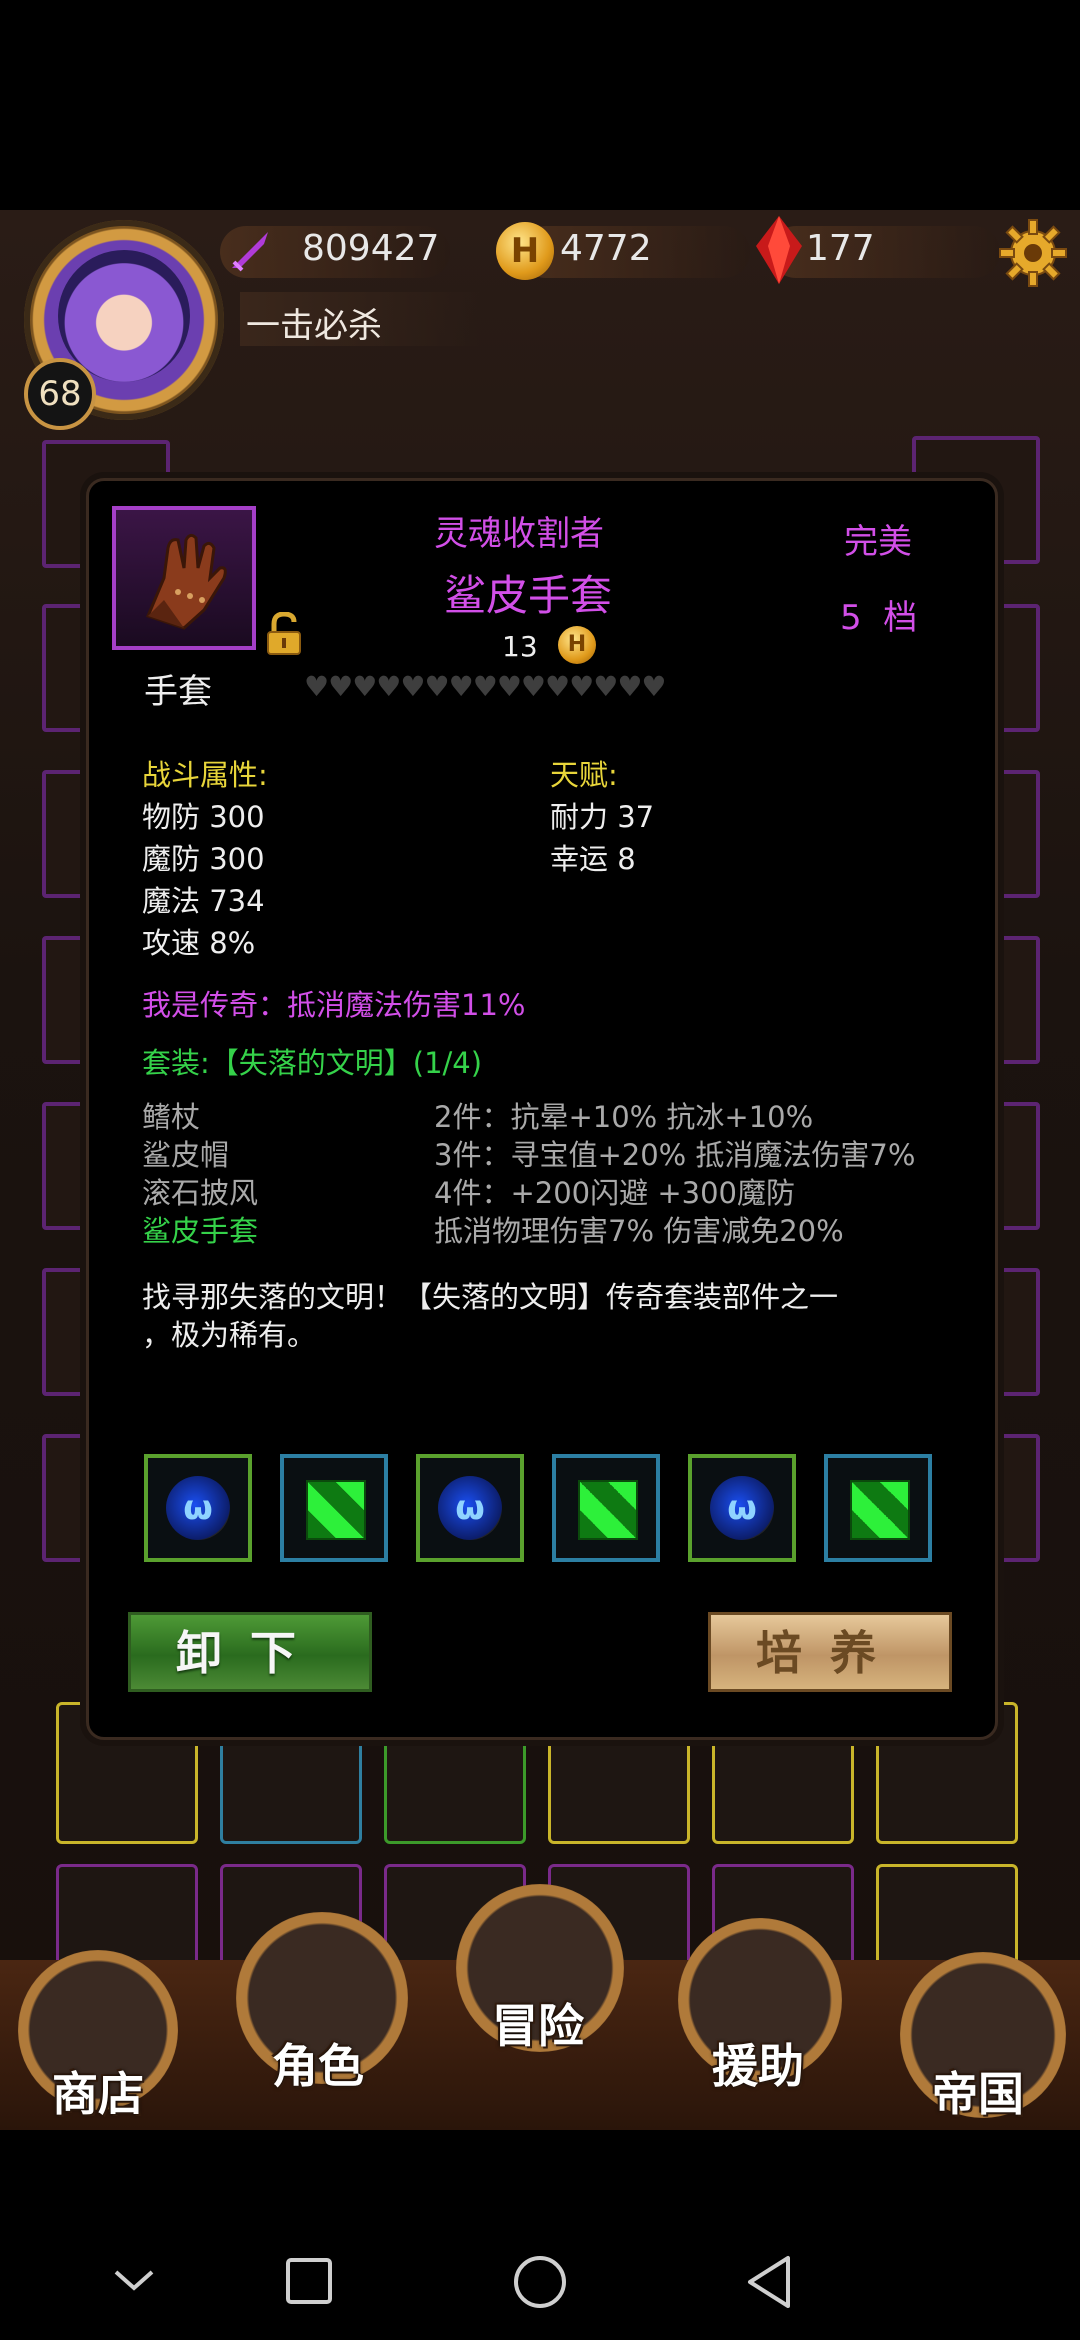 The width and height of the screenshot is (1080, 2340). I want to click on set-piece: 鲨皮帽, so click(186, 1155).